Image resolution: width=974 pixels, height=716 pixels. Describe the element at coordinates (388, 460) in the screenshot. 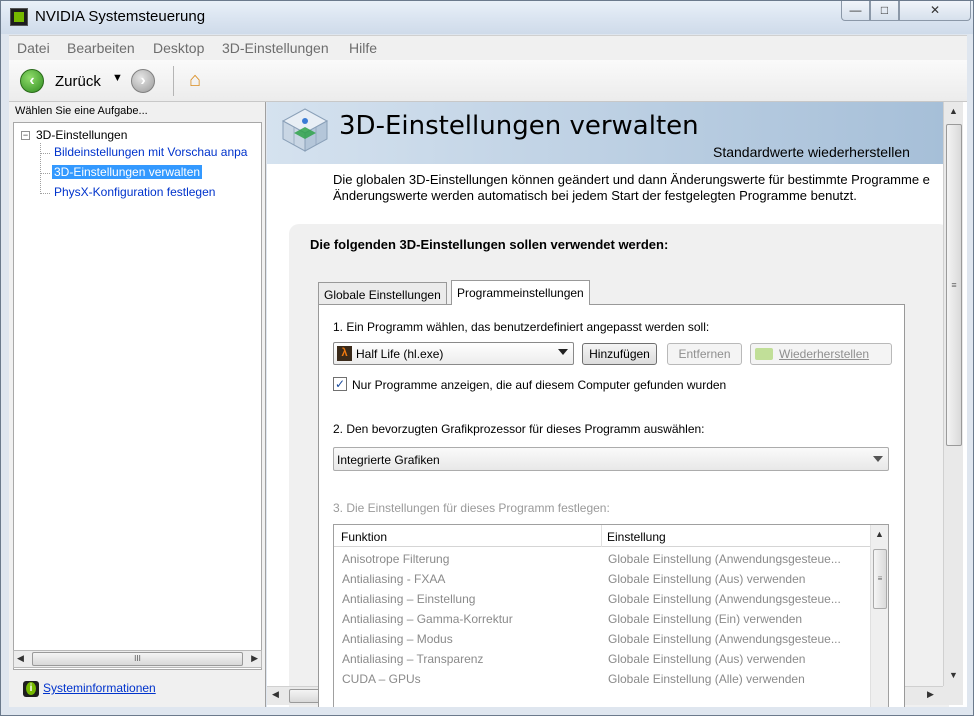

I see `gpu-dropdown-value: Integrierte Grafiken` at that location.